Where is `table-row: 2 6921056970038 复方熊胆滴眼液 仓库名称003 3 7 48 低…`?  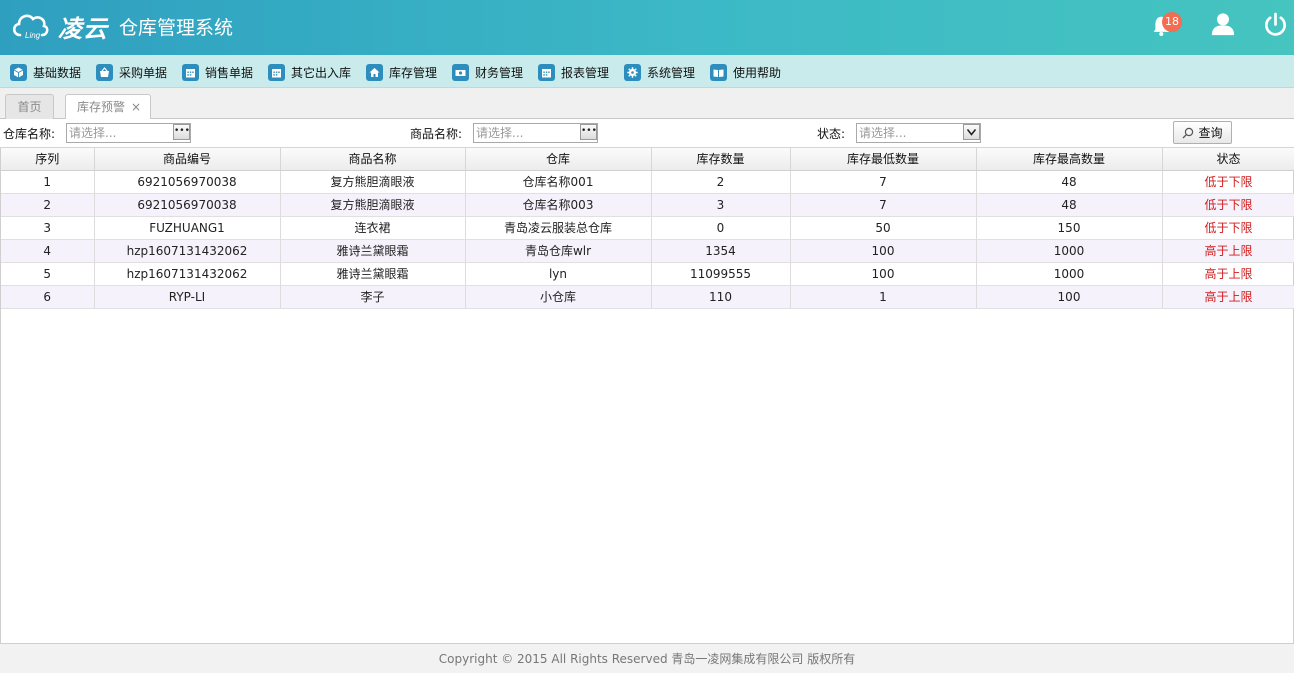
table-row: 2 6921056970038 复方熊胆滴眼液 仓库名称003 3 7 48 低… is located at coordinates (647, 205).